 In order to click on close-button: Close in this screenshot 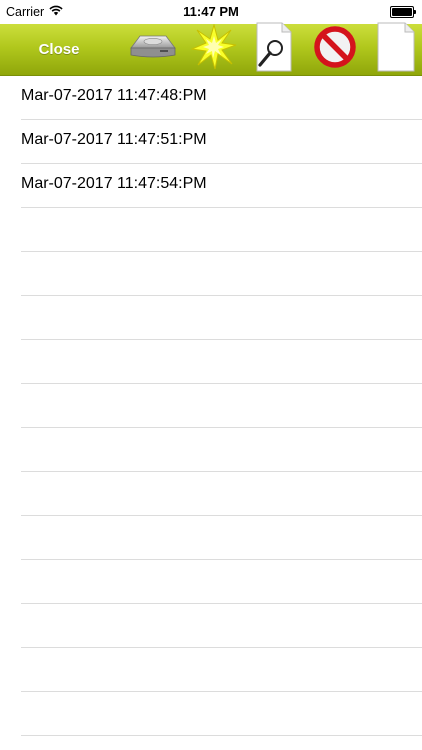, I will do `click(59, 49)`.